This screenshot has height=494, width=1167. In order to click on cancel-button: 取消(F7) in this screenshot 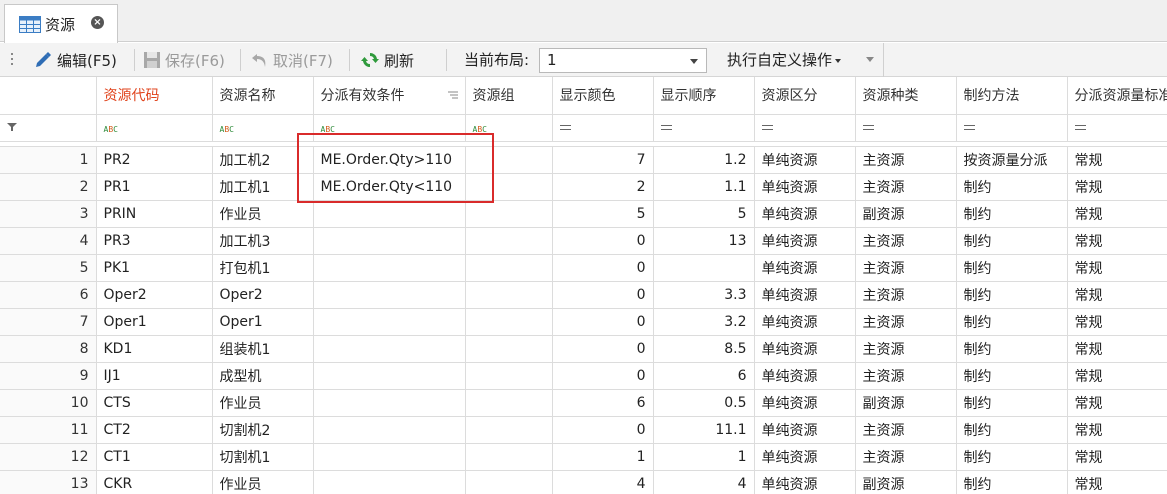, I will do `click(292, 60)`.